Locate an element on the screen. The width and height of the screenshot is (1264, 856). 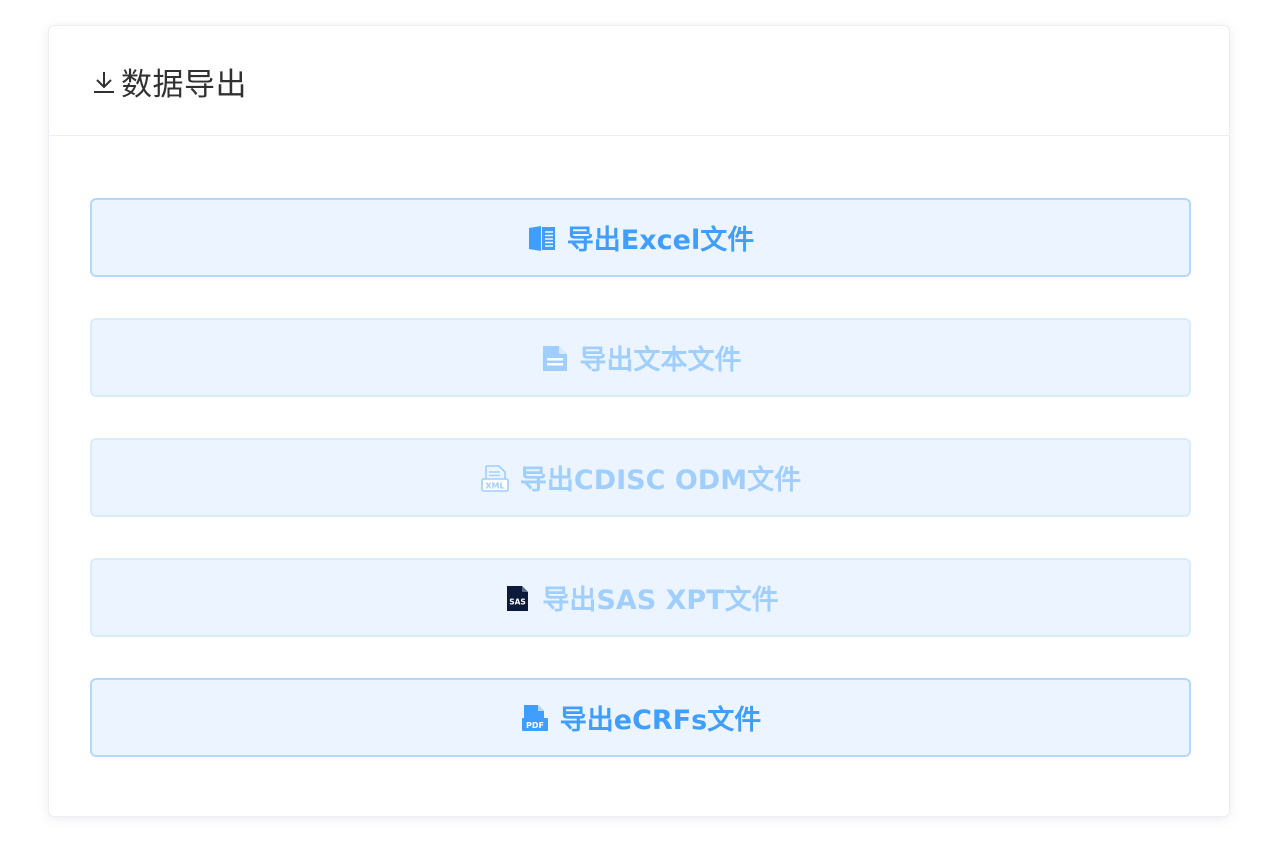
export-text-label: 导出文本文件 is located at coordinates (660, 360).